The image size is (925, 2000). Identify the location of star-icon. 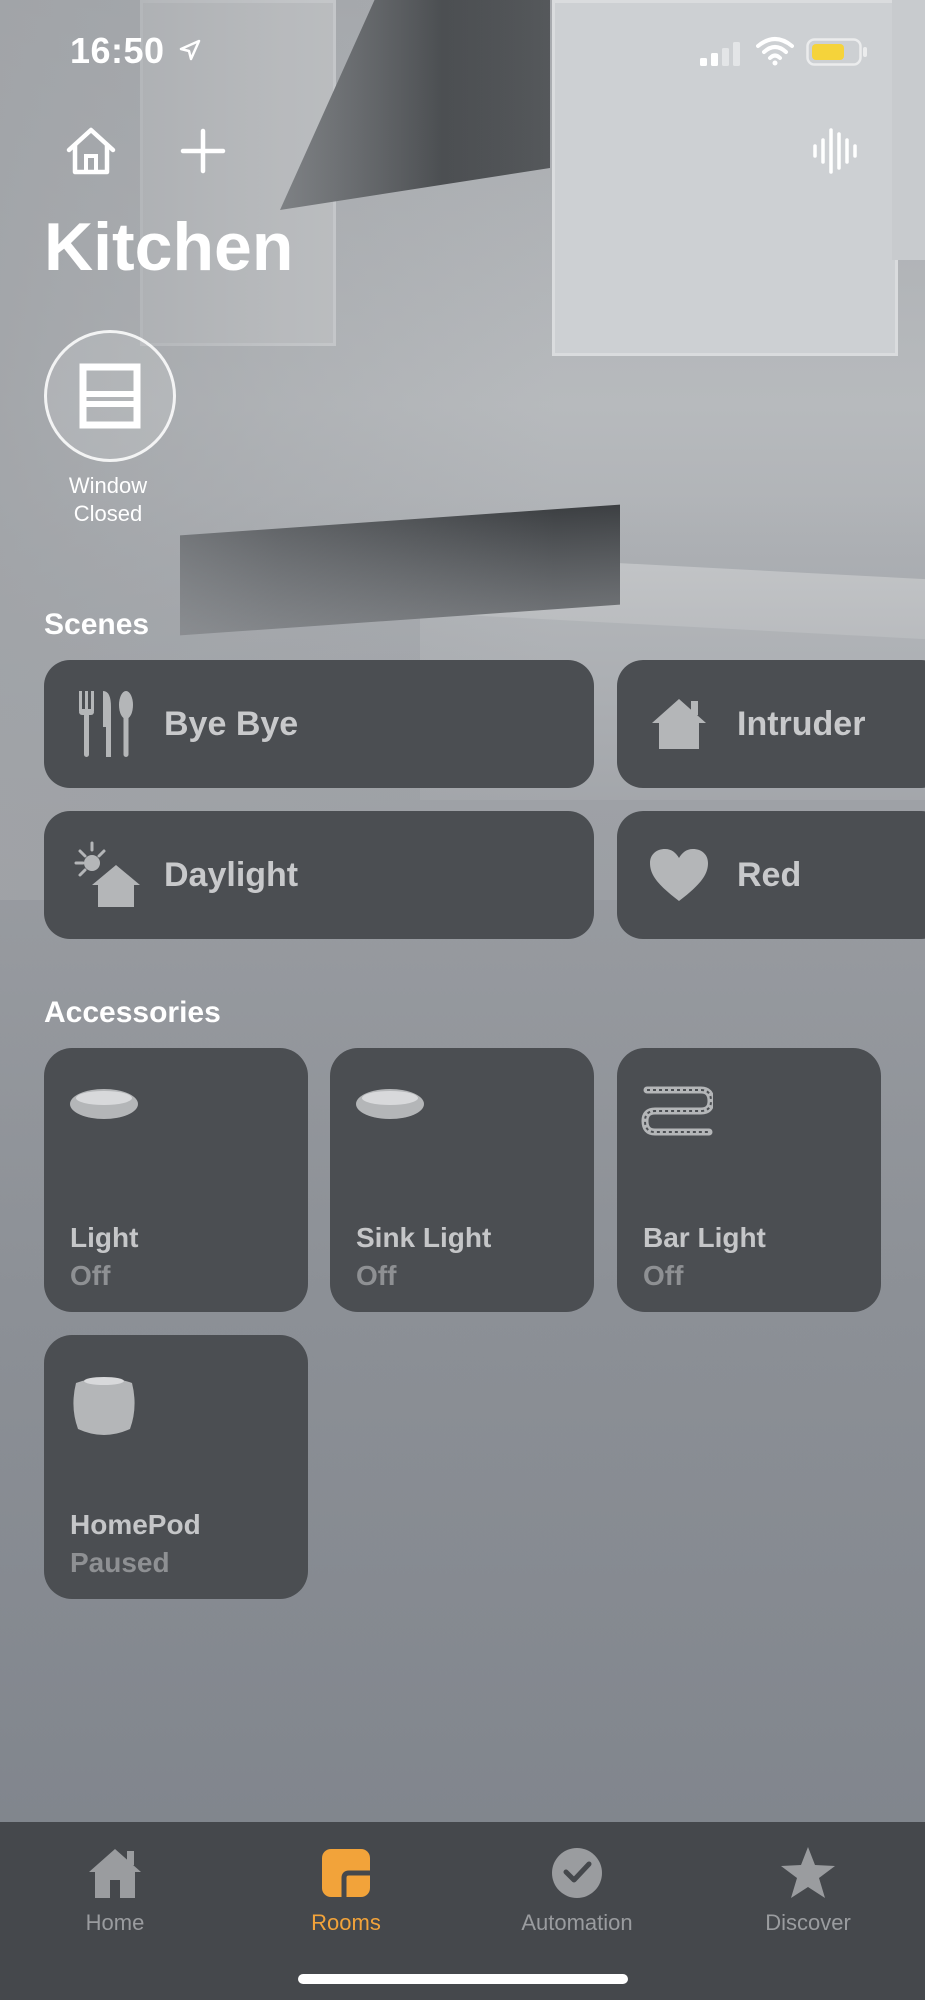
(808, 1873).